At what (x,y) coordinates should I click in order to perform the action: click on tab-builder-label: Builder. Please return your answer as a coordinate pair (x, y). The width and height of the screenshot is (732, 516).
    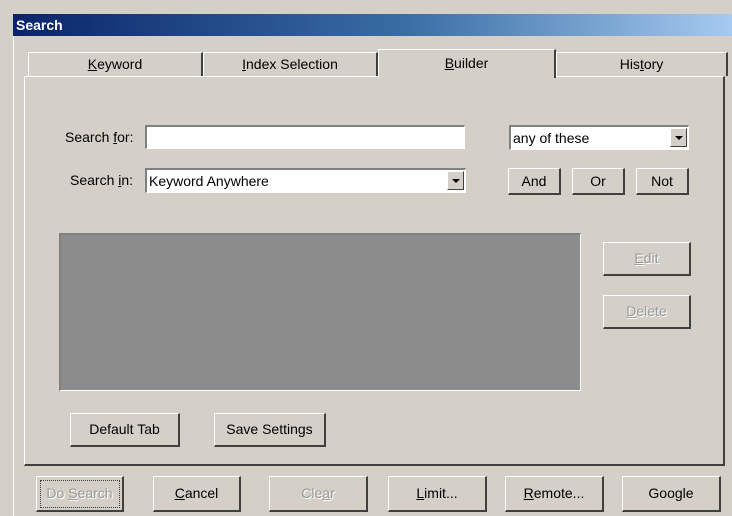
    Looking at the image, I should click on (466, 63).